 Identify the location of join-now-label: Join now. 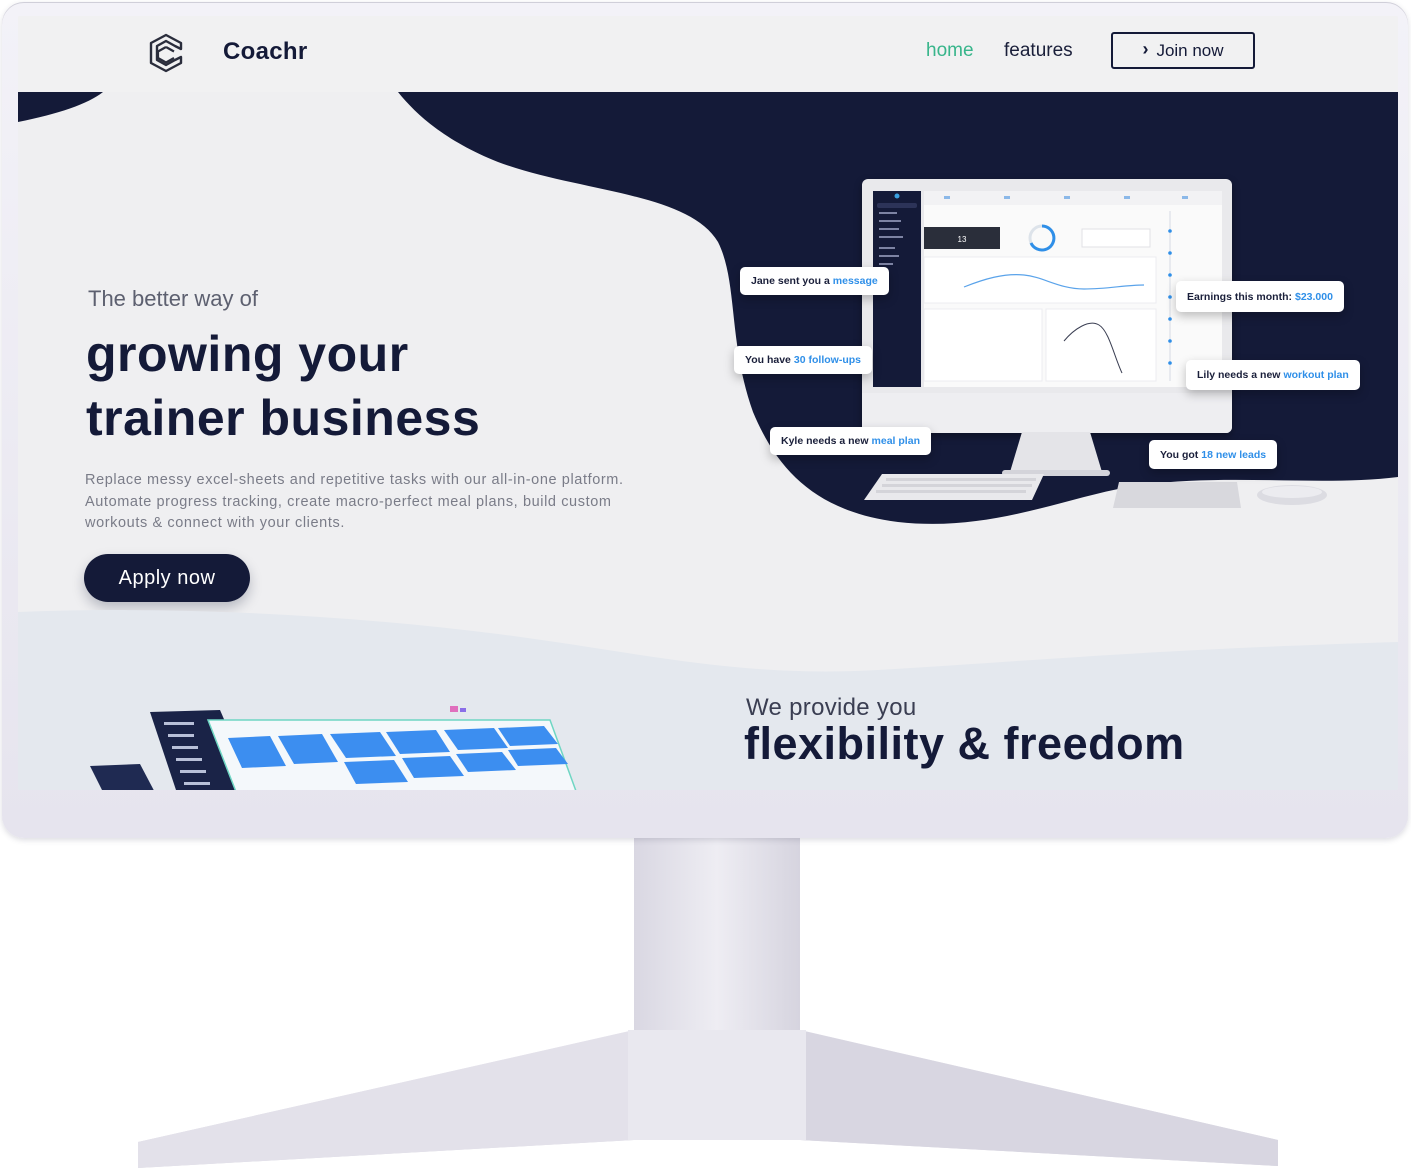
(1190, 50).